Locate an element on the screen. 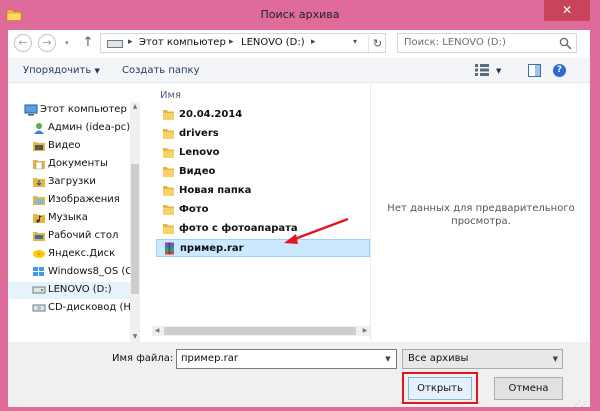  view-details-icon is located at coordinates (482, 70).